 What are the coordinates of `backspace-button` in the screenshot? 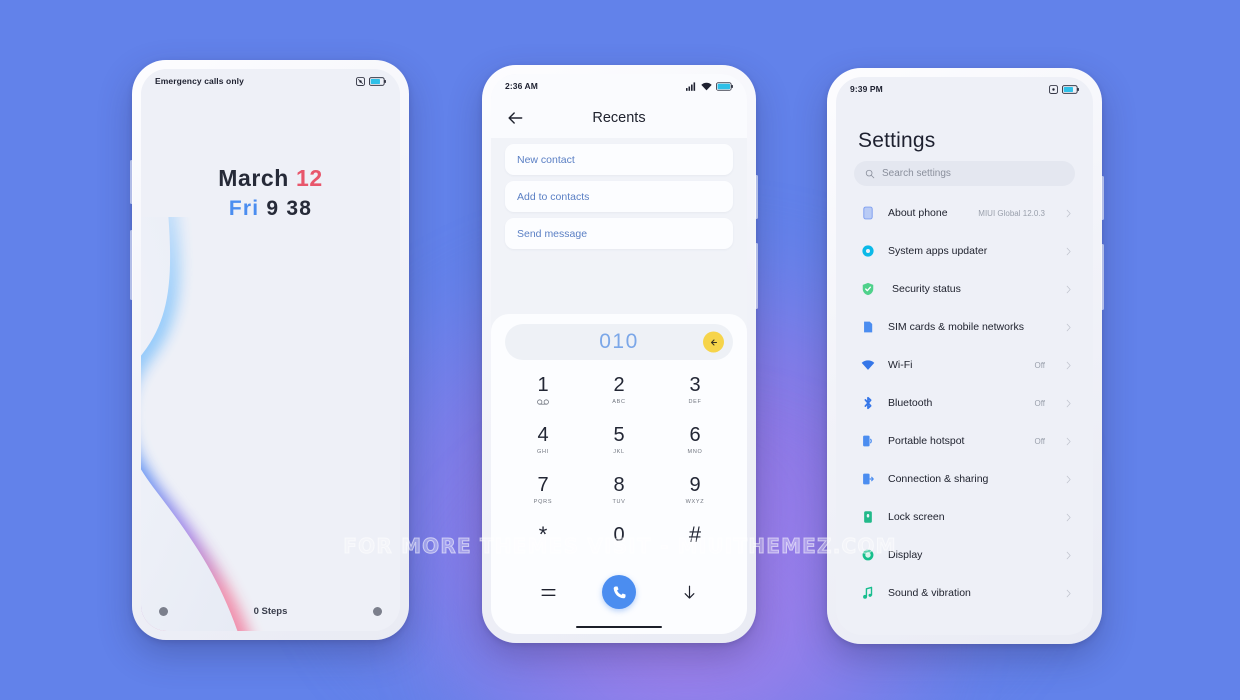 It's located at (713, 342).